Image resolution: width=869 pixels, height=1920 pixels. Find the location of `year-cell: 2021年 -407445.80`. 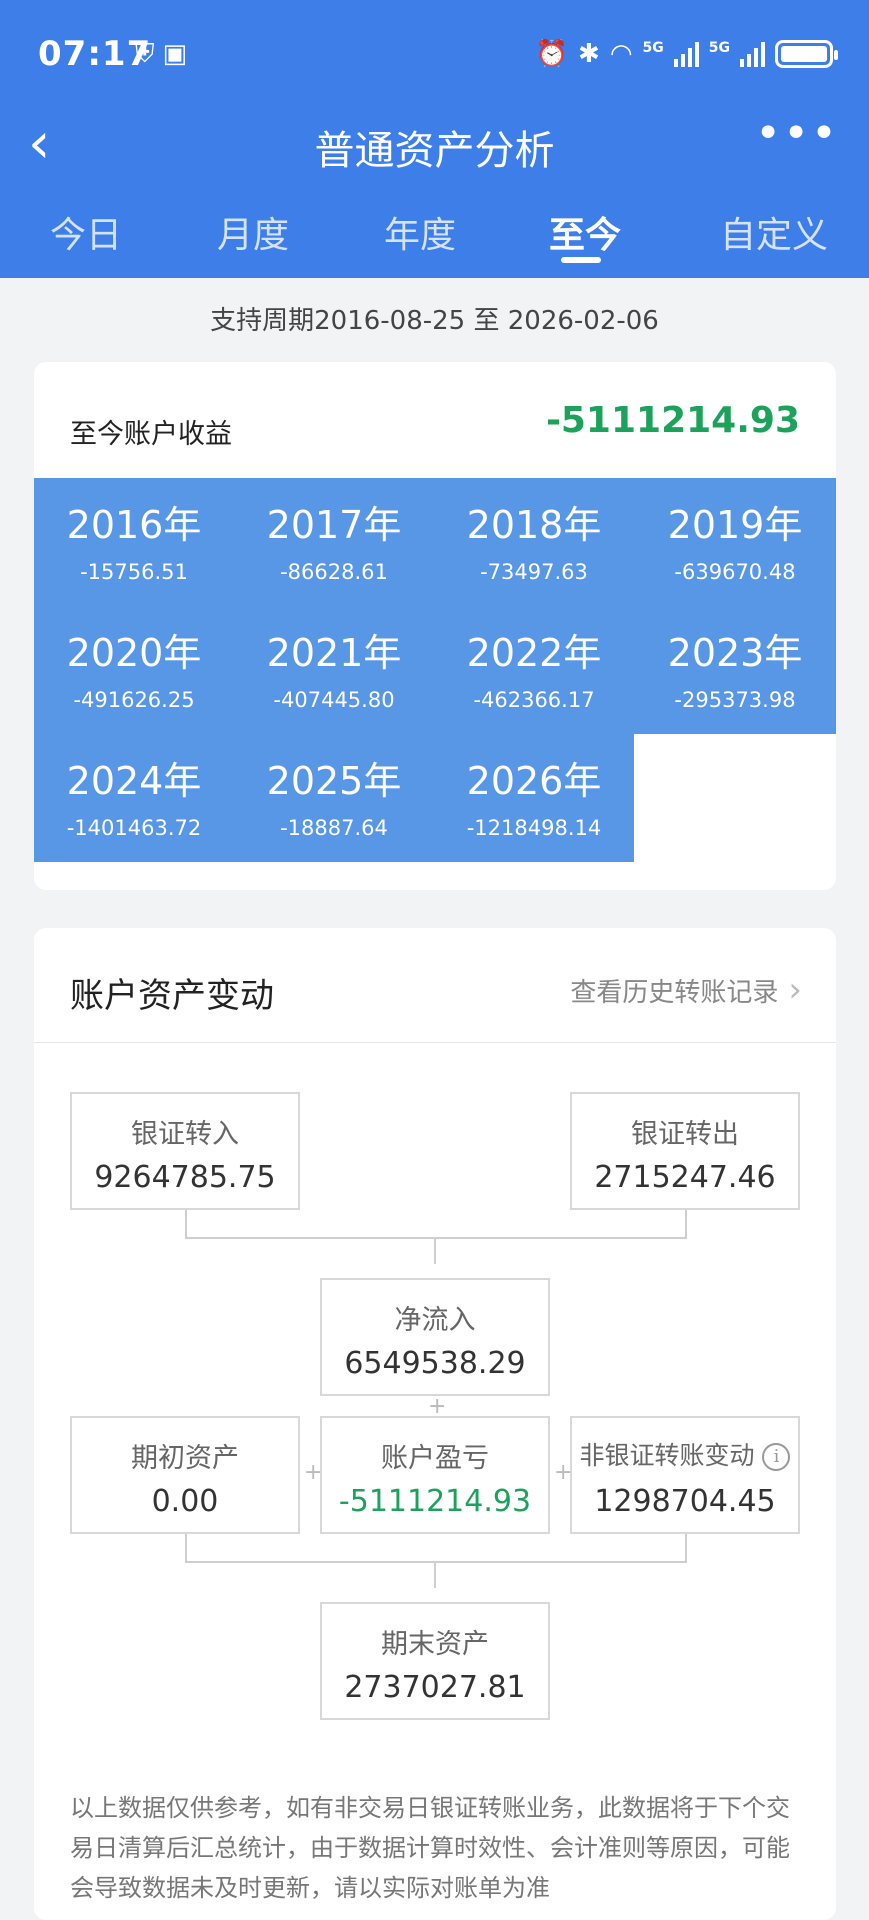

year-cell: 2021年 -407445.80 is located at coordinates (334, 670).